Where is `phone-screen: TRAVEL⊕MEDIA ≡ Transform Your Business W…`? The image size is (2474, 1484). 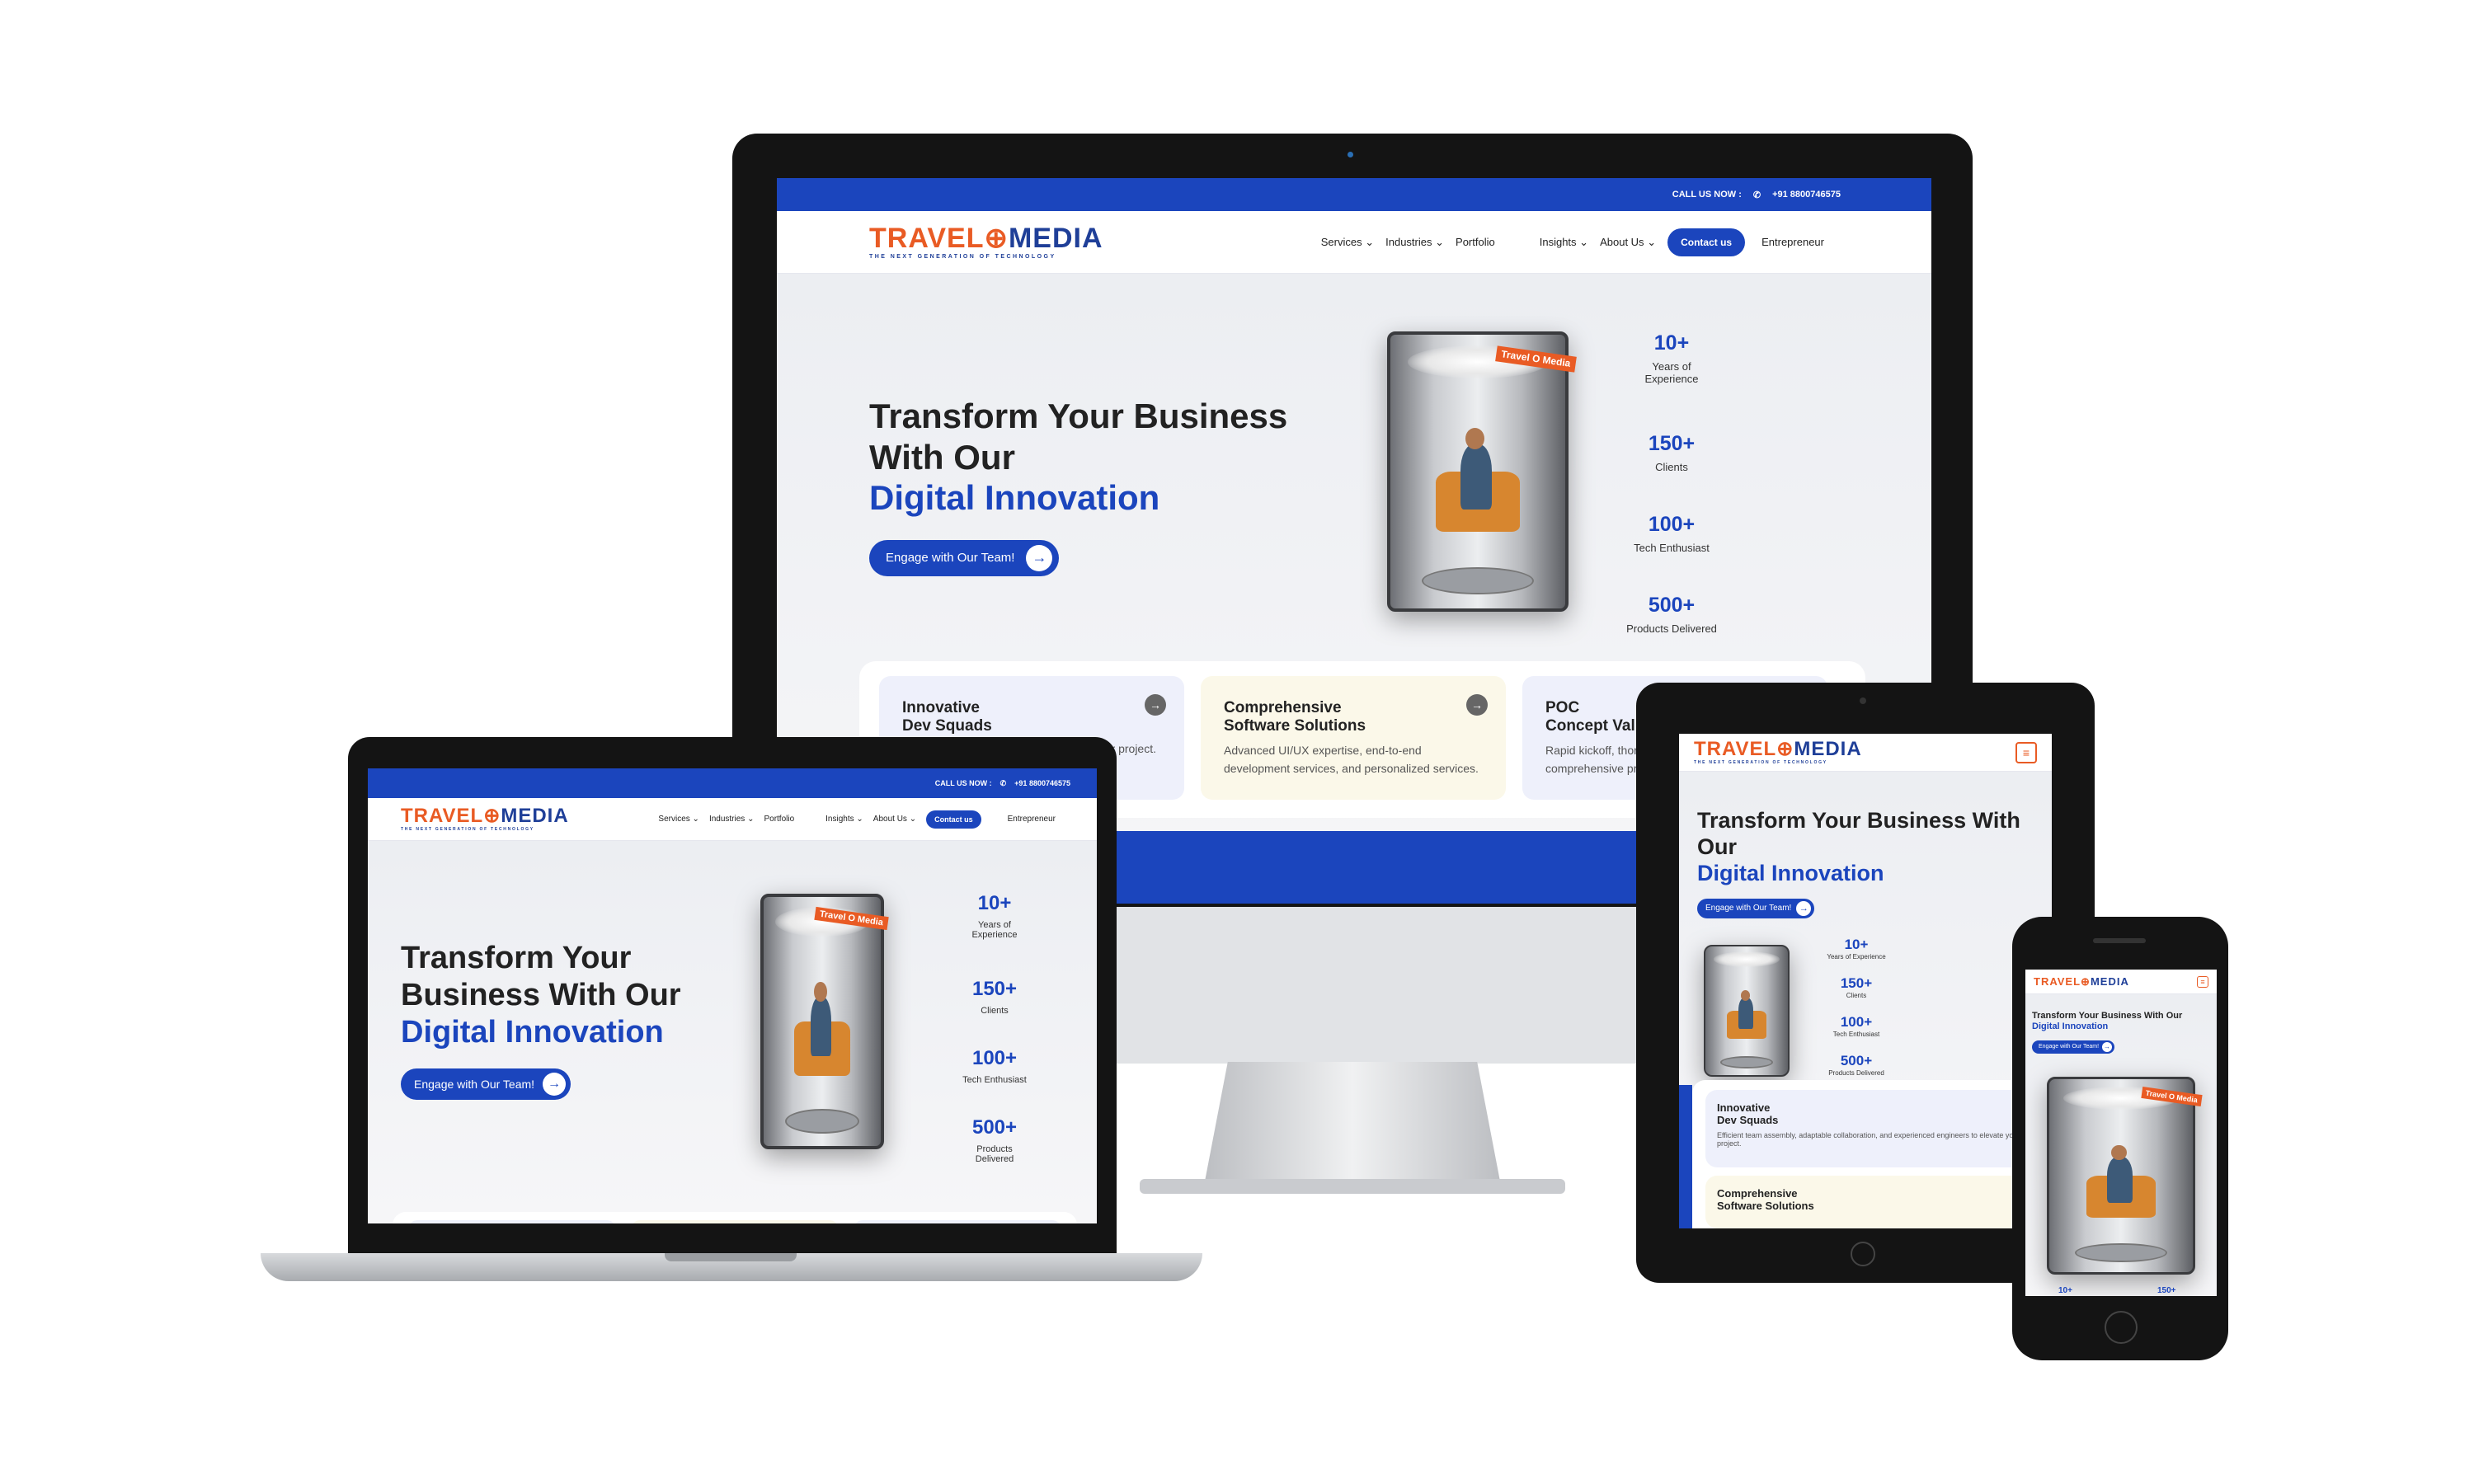 phone-screen: TRAVEL⊕MEDIA ≡ Transform Your Business W… is located at coordinates (2121, 1133).